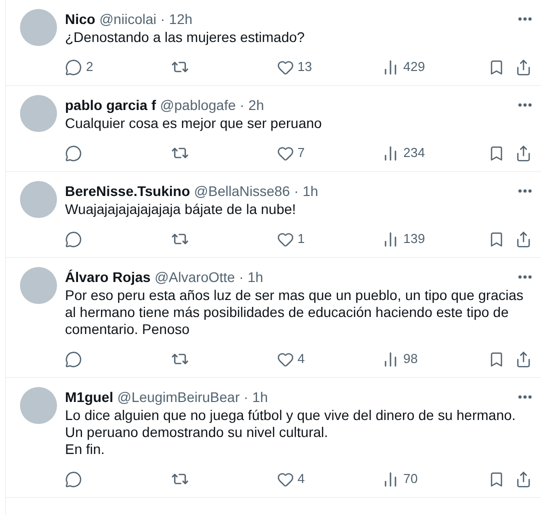 This screenshot has height=515, width=541. I want to click on count-text: 139, so click(414, 239).